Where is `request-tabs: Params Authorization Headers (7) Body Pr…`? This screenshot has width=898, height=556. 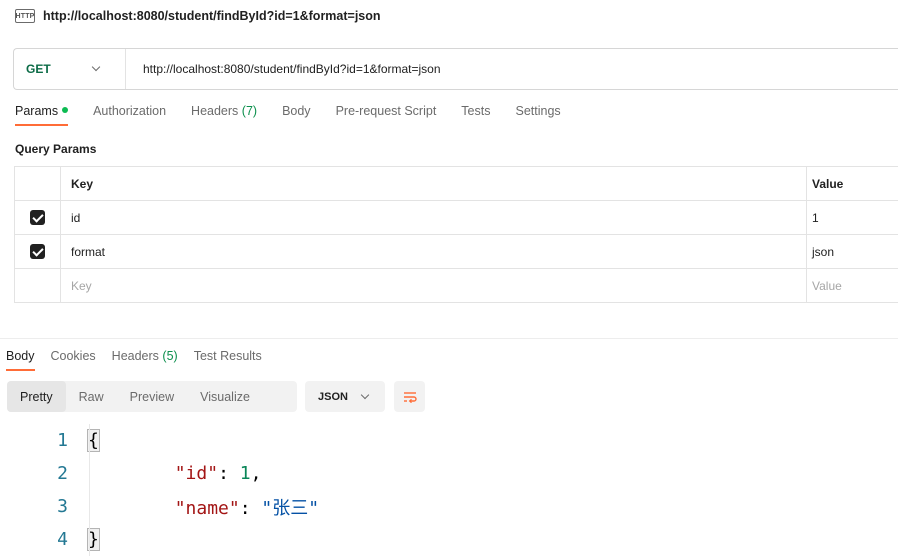 request-tabs: Params Authorization Headers (7) Body Pr… is located at coordinates (300, 115).